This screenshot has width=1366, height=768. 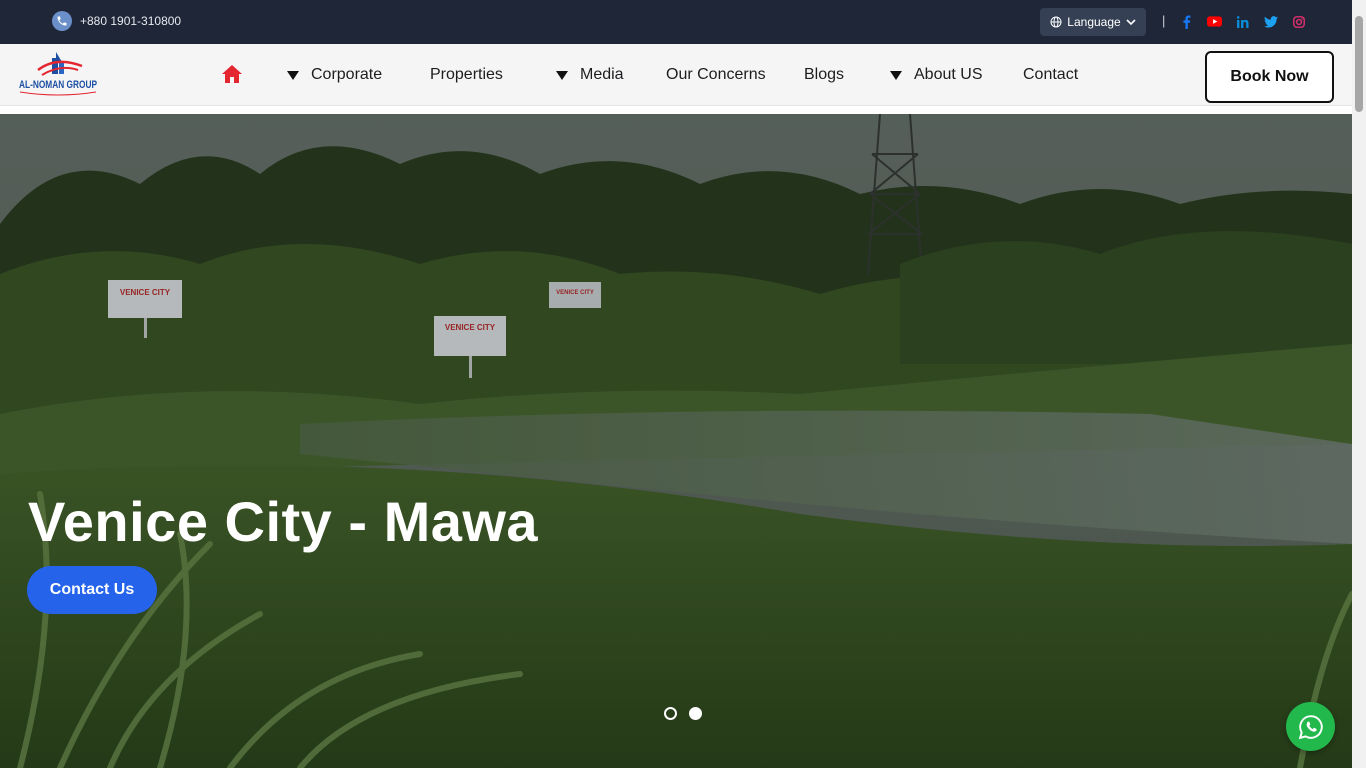 I want to click on phone-icon, so click(x=62, y=21).